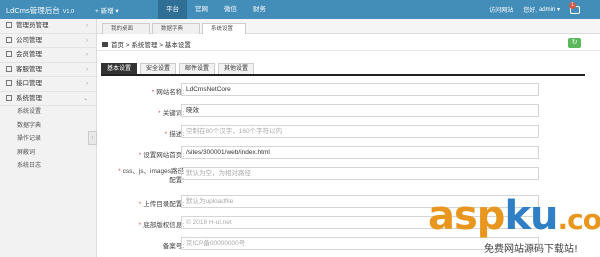  I want to click on sidebar-item-api: 接口管理 ›, so click(48, 84).